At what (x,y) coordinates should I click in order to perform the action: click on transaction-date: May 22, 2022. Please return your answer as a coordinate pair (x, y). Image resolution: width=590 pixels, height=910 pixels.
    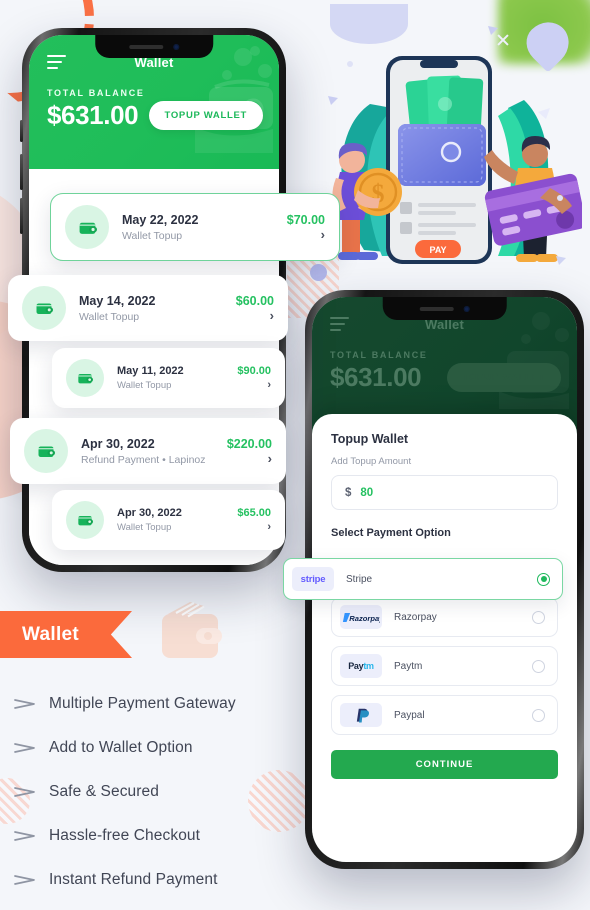
    Looking at the image, I should click on (160, 219).